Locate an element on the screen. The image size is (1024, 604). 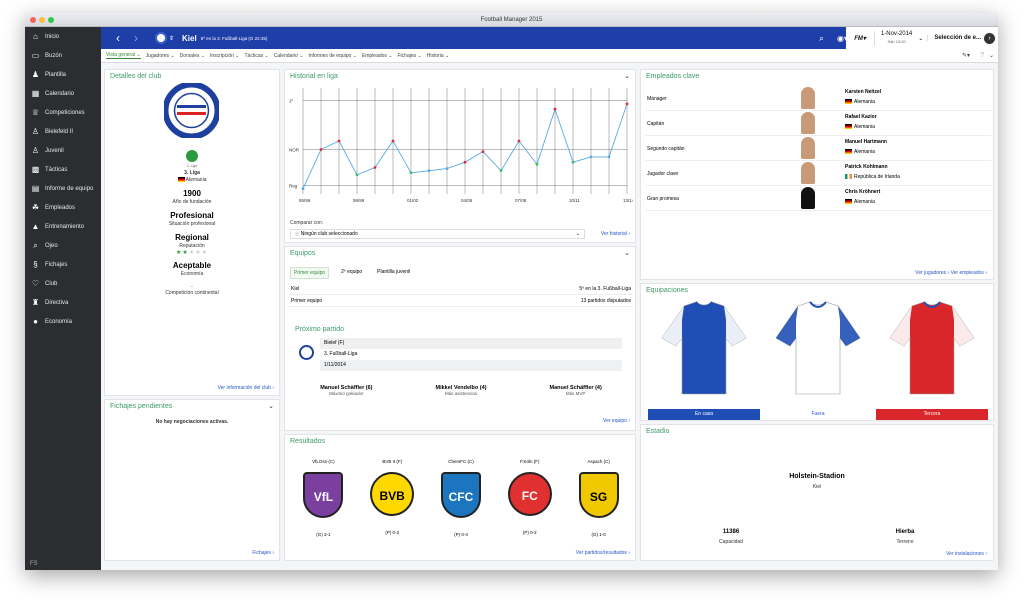
team-switch-icon: ⇕ is located at coordinates (171, 38).